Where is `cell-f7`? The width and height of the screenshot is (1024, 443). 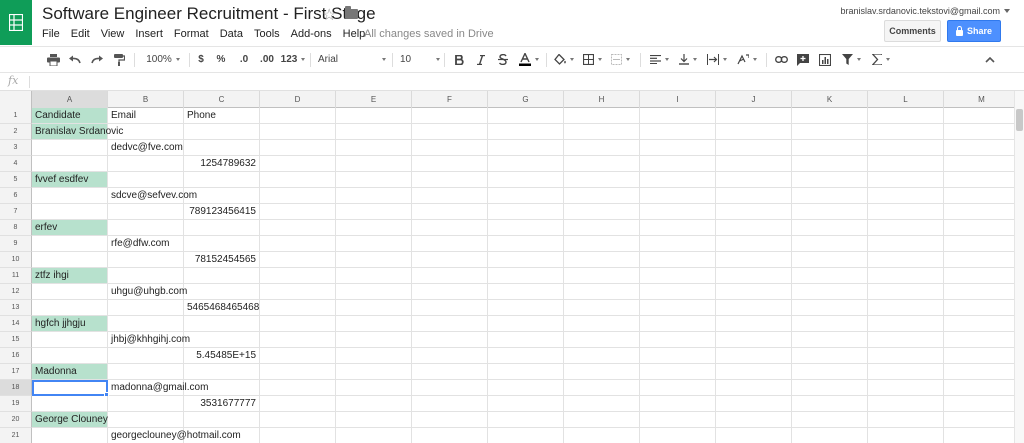 cell-f7 is located at coordinates (450, 212).